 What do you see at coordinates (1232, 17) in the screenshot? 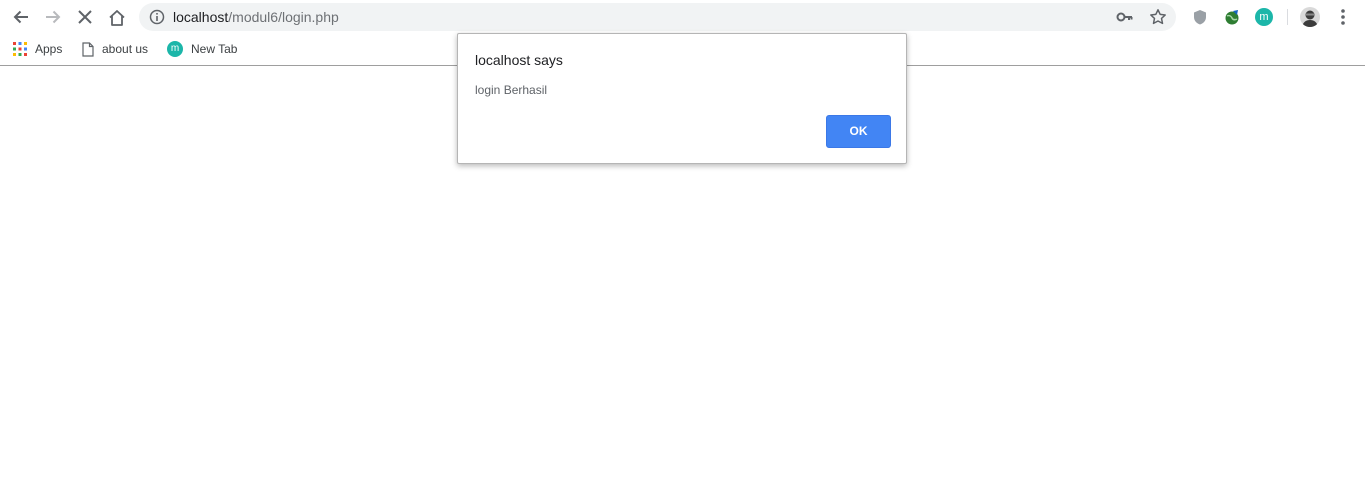
I see `globe-extension-icon` at bounding box center [1232, 17].